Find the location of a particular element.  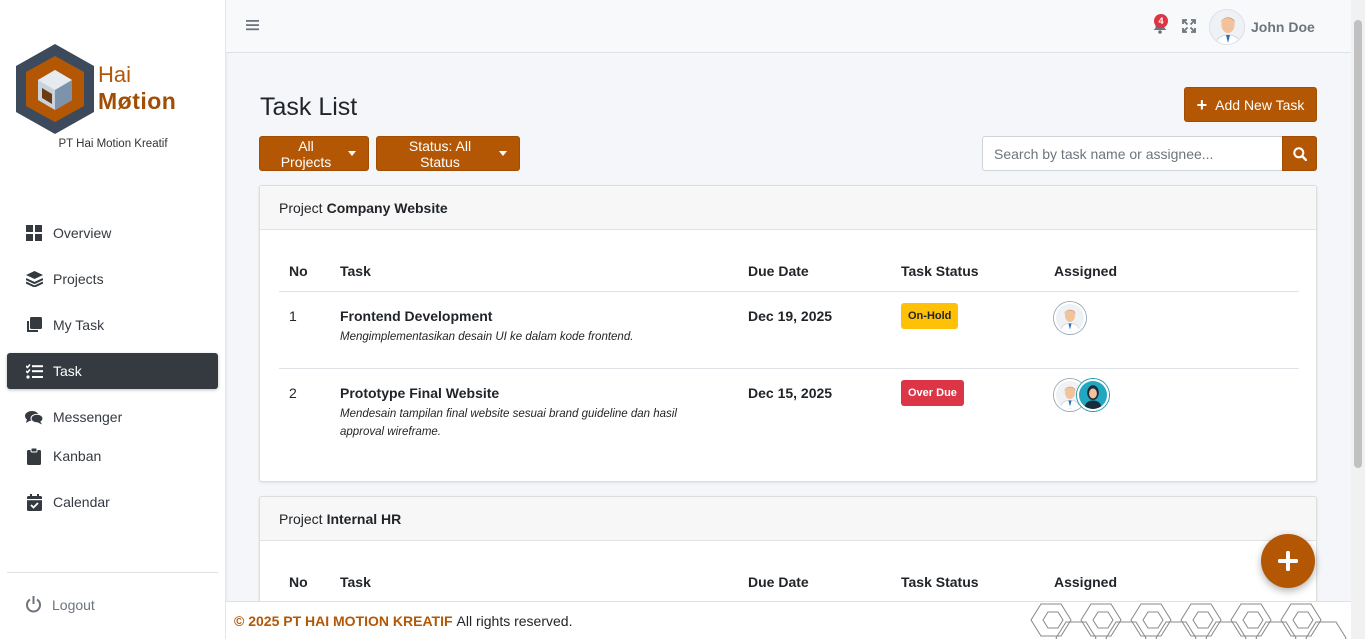

projects-filter-label: All Projects is located at coordinates (306, 153).